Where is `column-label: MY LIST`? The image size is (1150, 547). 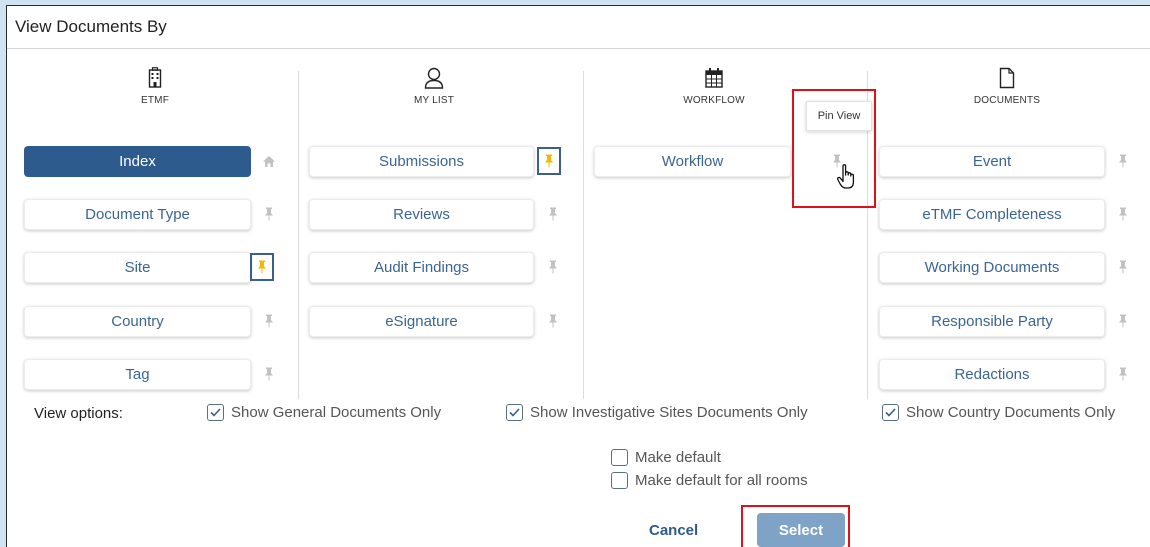 column-label: MY LIST is located at coordinates (434, 100).